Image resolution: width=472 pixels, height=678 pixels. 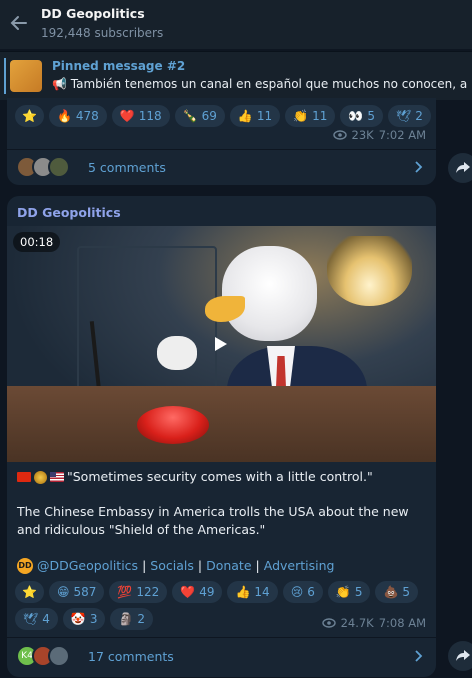 What do you see at coordinates (87, 116) in the screenshot?
I see `reaction-count: 478` at bounding box center [87, 116].